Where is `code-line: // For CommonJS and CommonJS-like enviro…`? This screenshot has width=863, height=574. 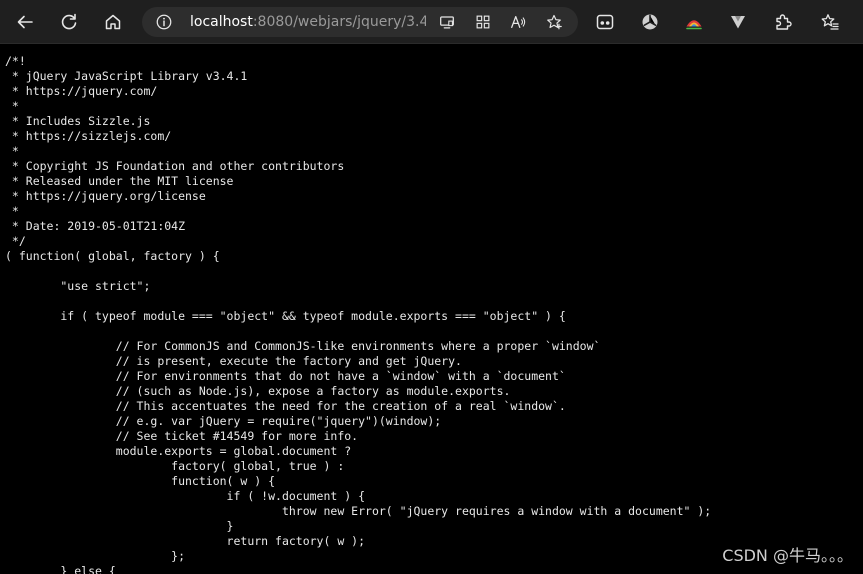 code-line: // For CommonJS and CommonJS-like enviro… is located at coordinates (303, 346).